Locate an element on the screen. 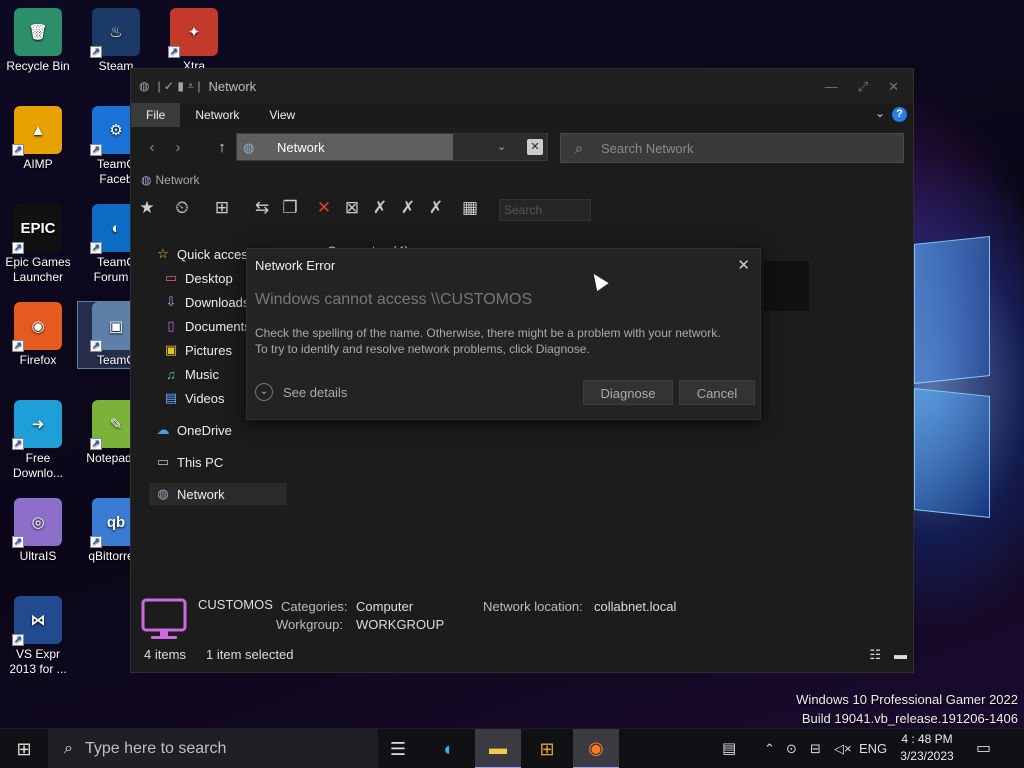 The height and width of the screenshot is (768, 1024). nav-onedrive: ☁ OneDrive is located at coordinates (193, 430).